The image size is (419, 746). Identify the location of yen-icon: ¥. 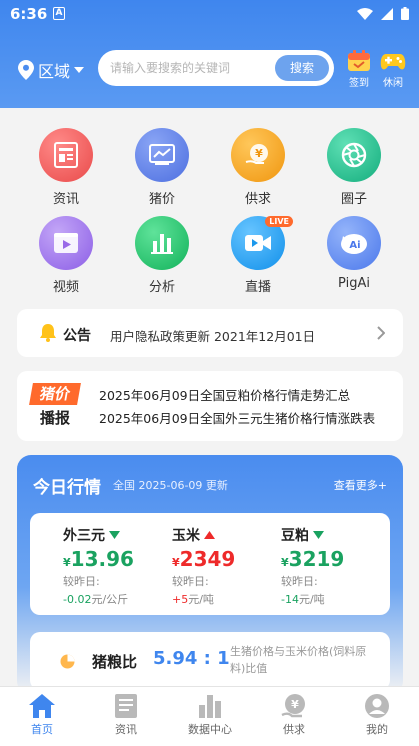
(258, 155).